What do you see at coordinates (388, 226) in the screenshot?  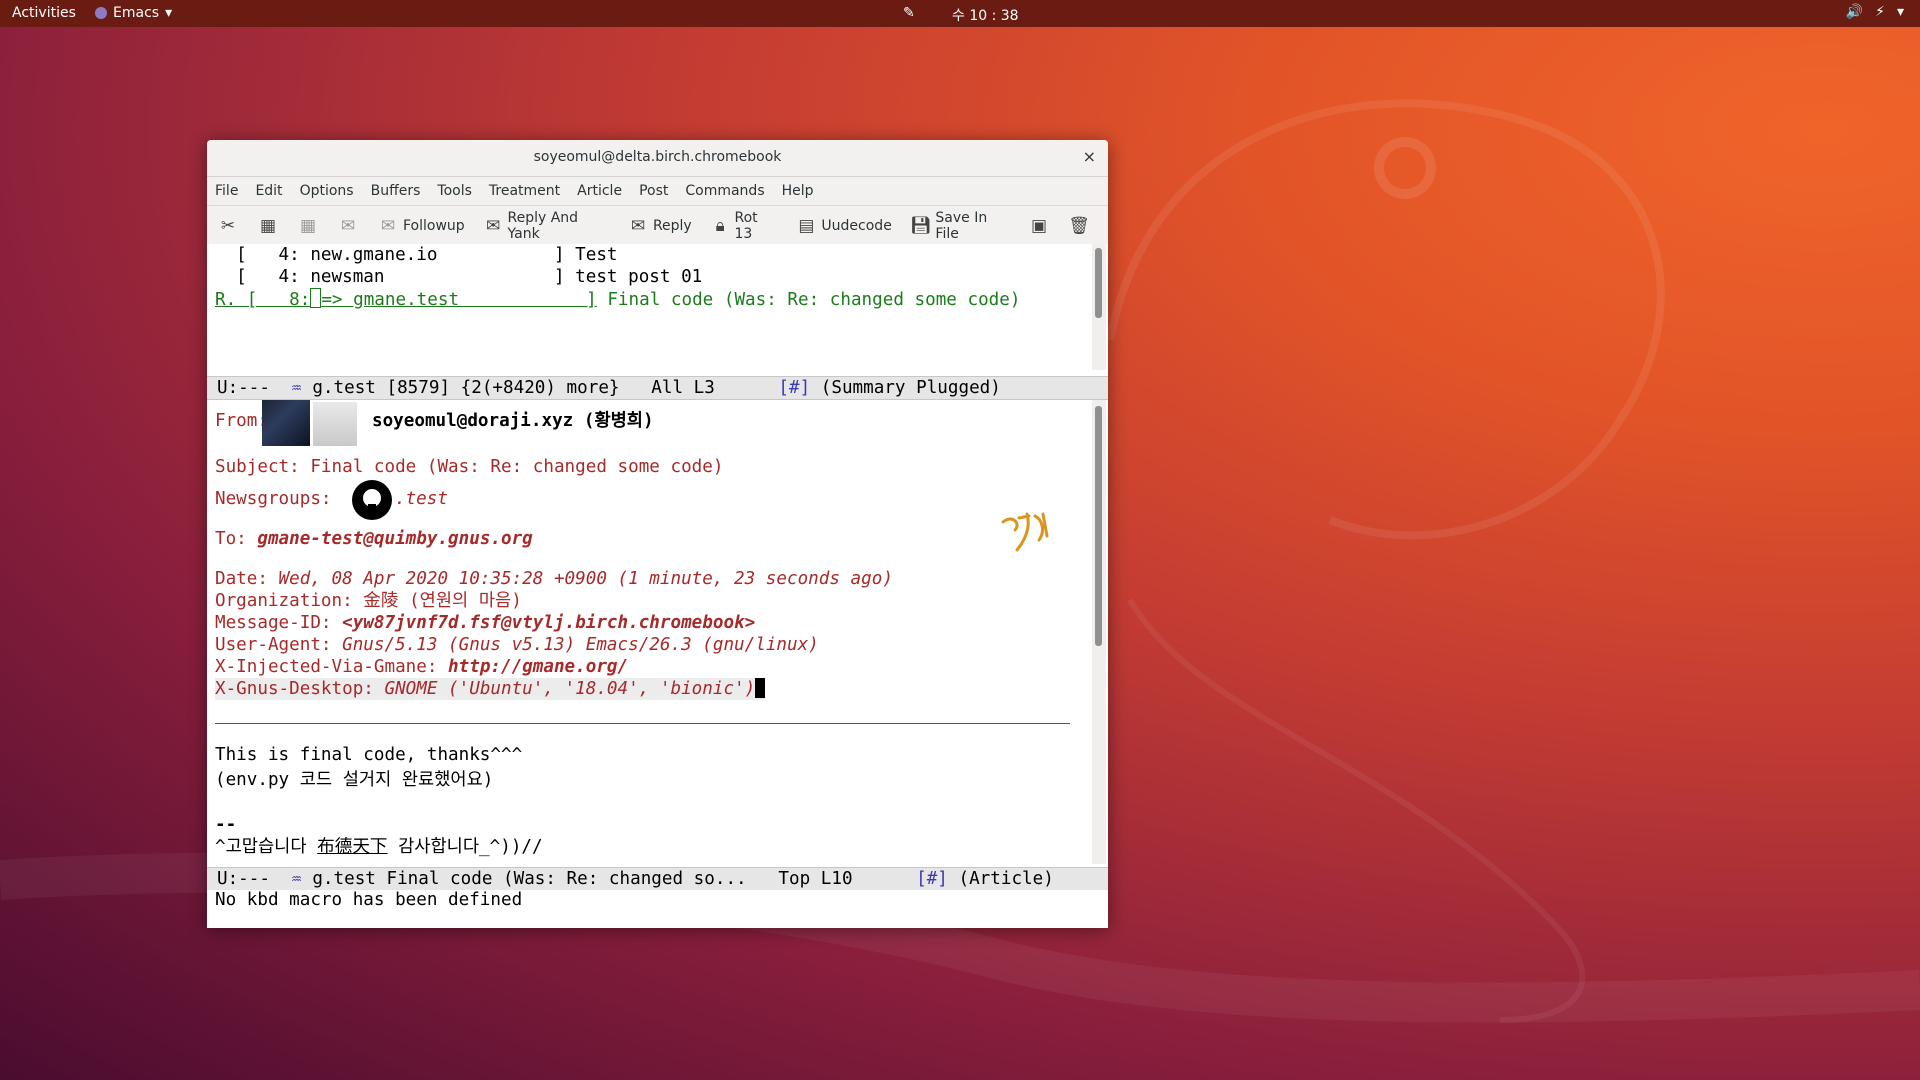 I see `followup-icon: ✉` at bounding box center [388, 226].